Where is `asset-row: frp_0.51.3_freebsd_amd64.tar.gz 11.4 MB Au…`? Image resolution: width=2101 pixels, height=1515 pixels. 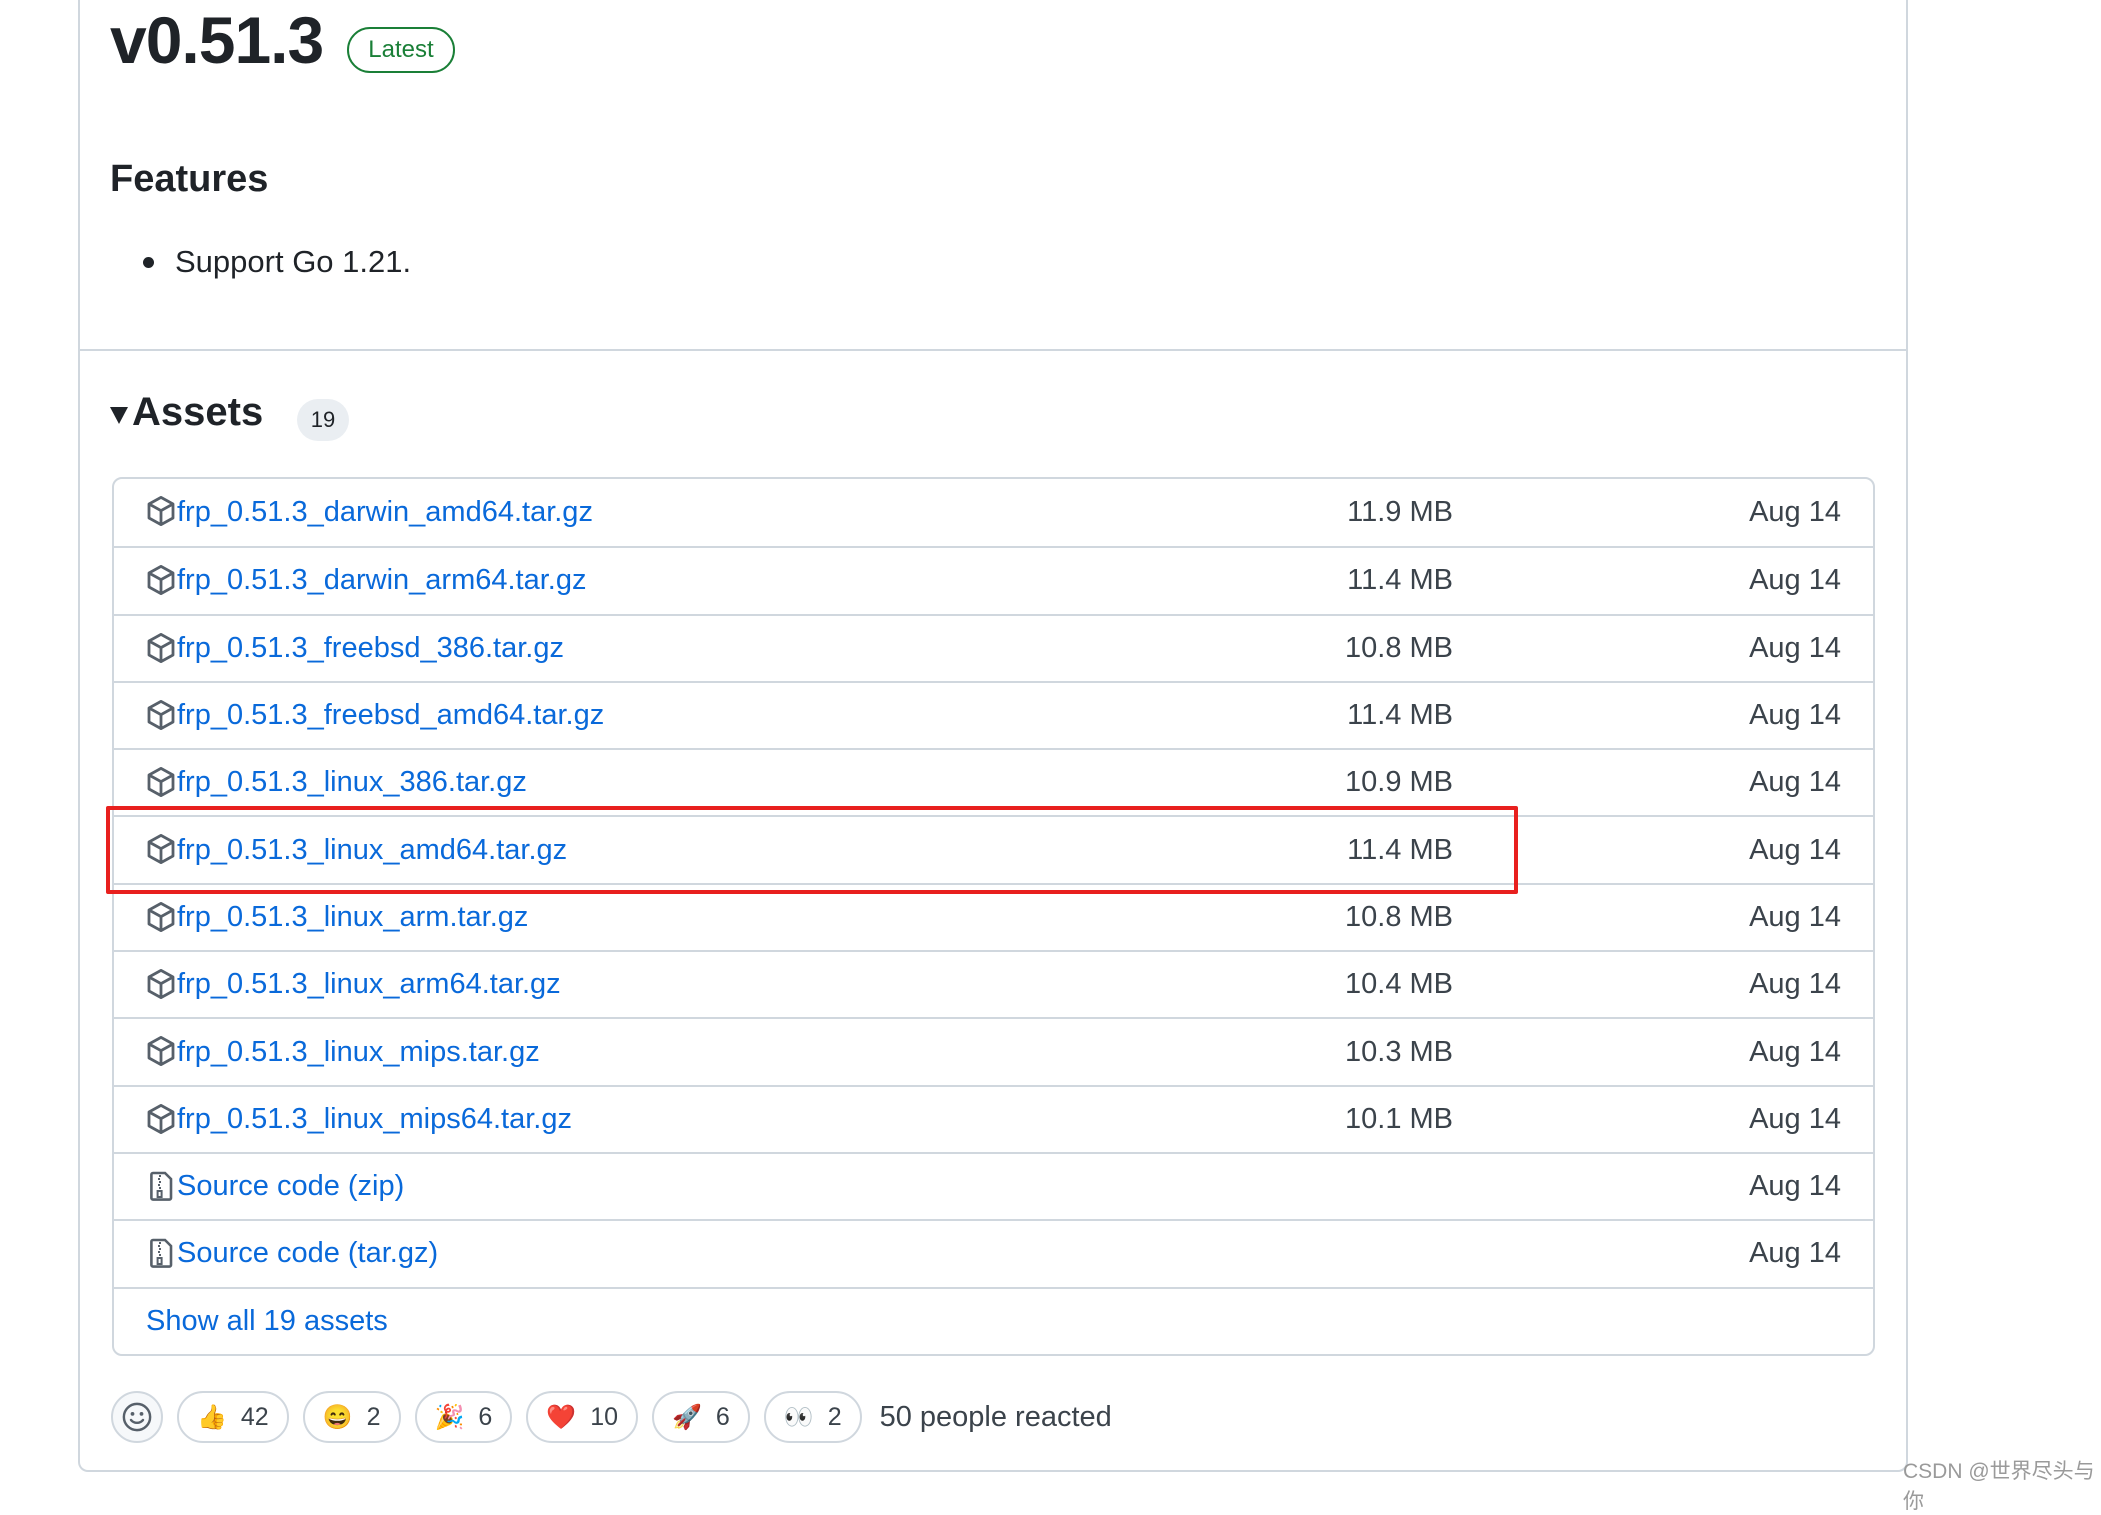 asset-row: frp_0.51.3_freebsd_amd64.tar.gz 11.4 MB Au… is located at coordinates (993, 714).